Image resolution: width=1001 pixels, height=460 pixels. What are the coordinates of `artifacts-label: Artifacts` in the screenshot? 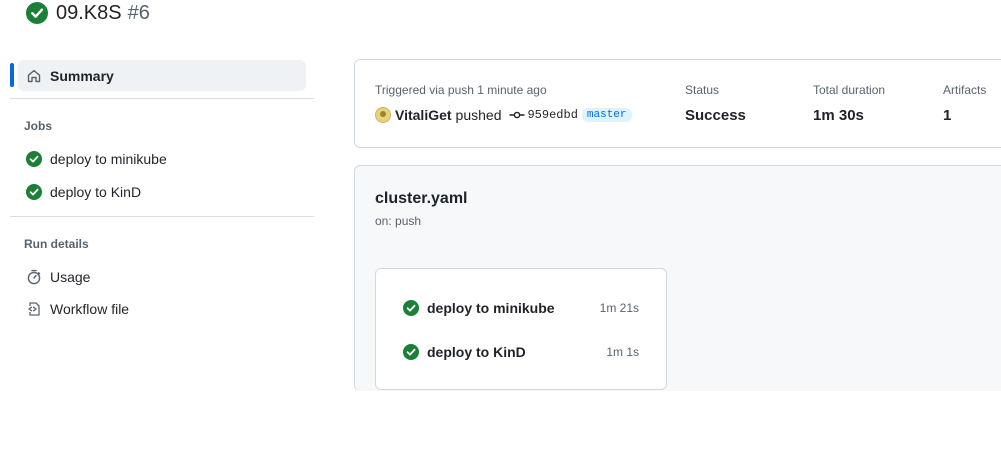 It's located at (965, 90).